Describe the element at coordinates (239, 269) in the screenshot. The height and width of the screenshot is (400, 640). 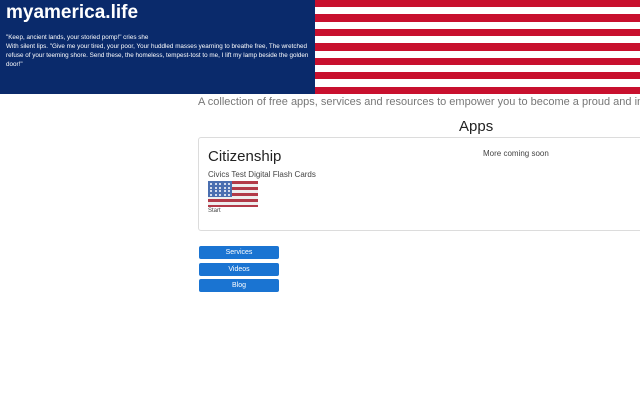
I see `videos-button: Videos` at that location.